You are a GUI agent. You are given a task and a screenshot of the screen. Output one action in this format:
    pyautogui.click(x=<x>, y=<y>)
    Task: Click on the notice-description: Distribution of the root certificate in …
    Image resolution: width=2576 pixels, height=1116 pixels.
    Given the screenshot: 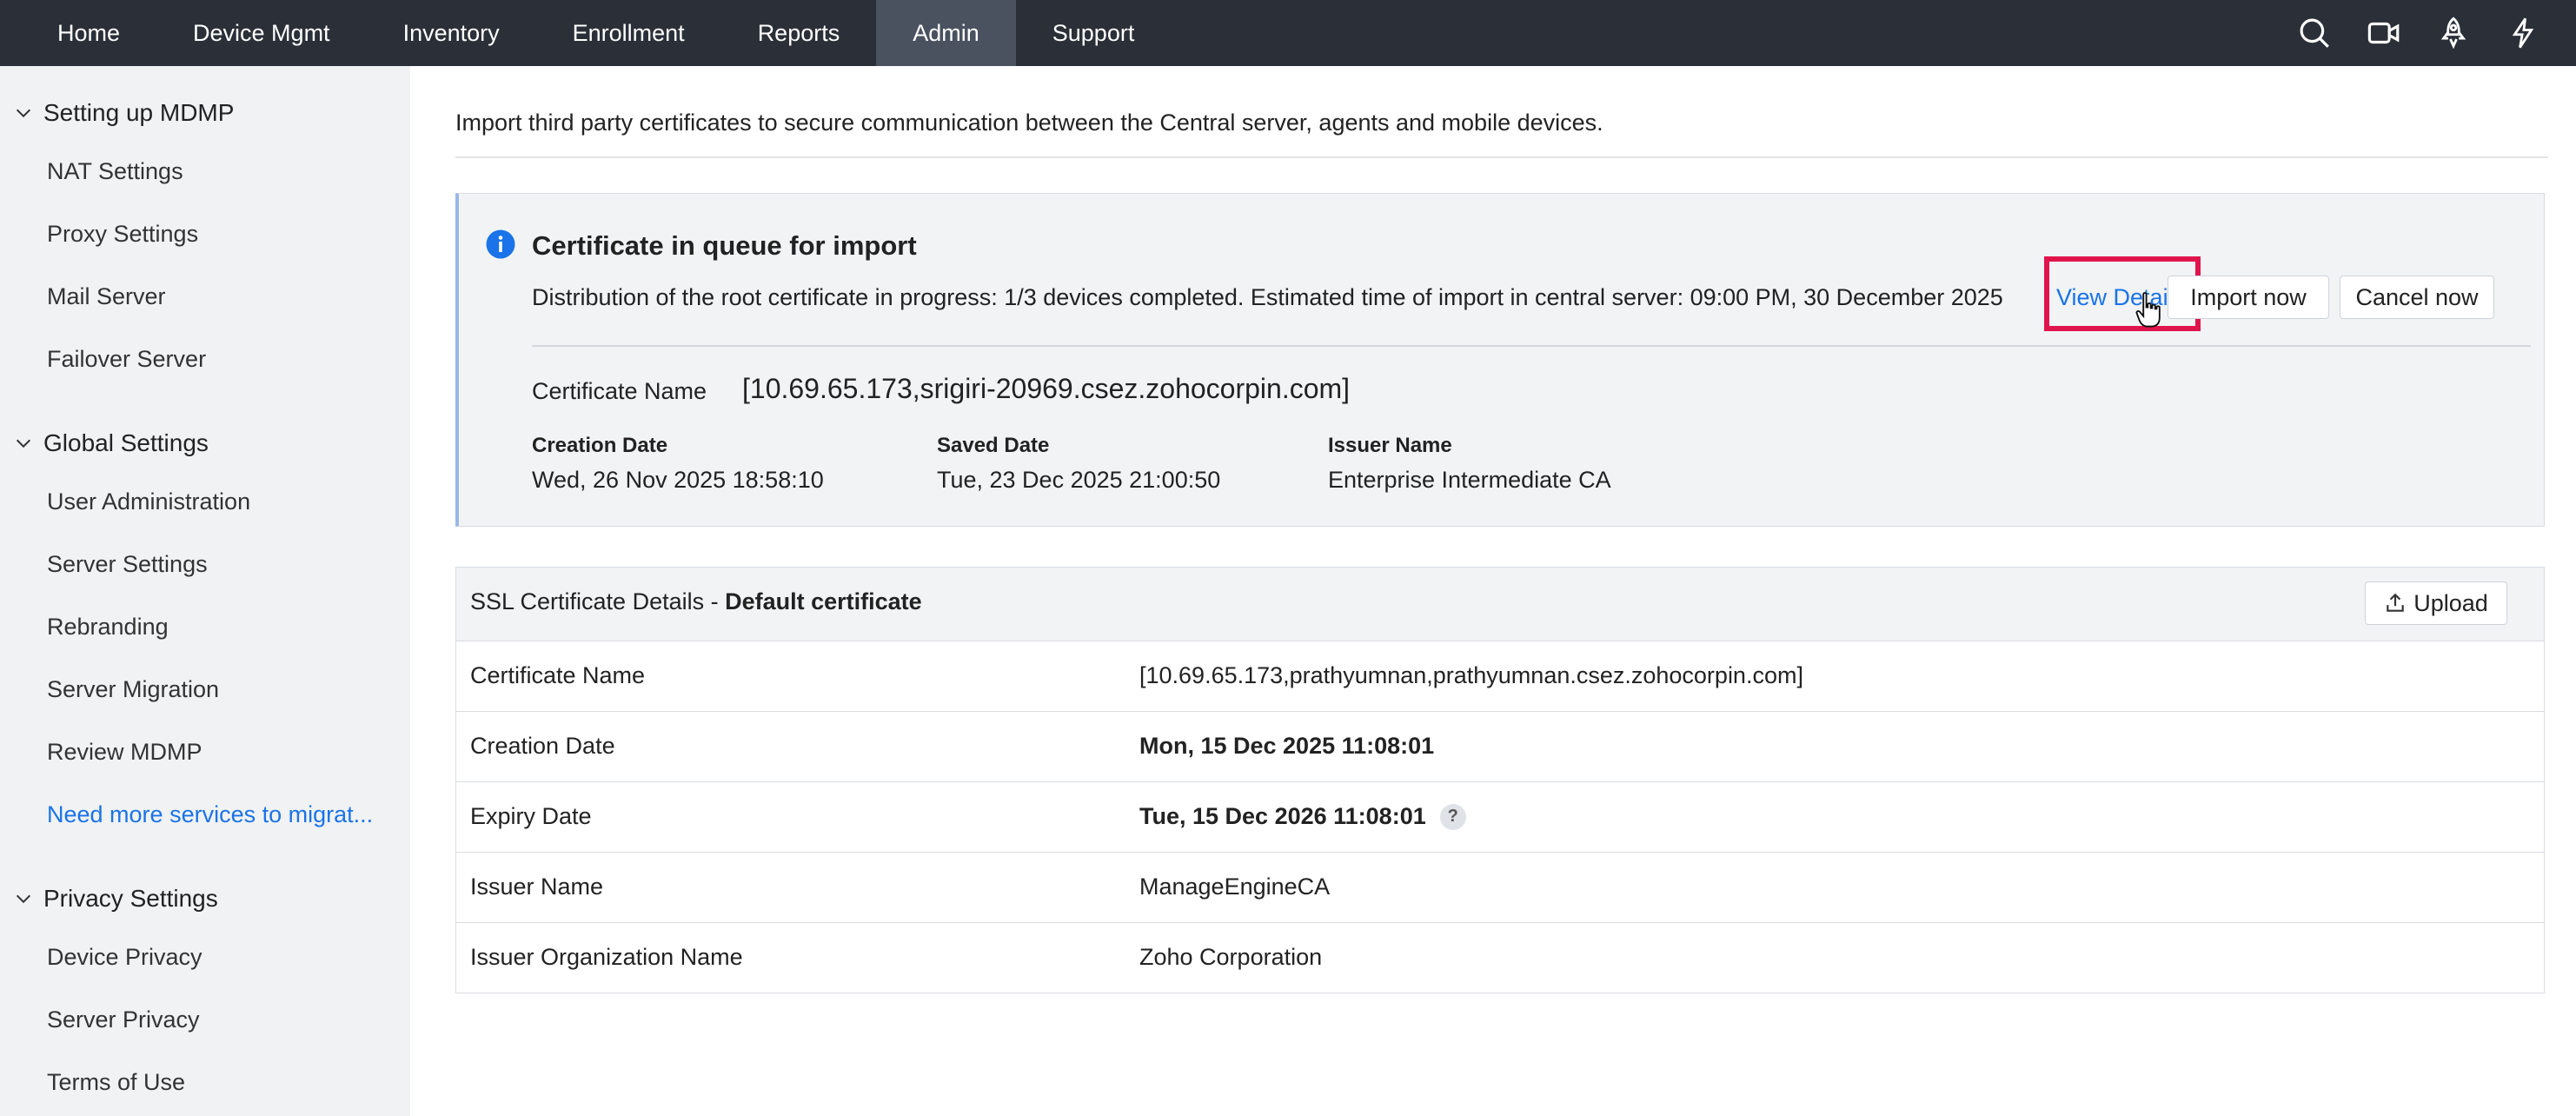 What is the action you would take?
    pyautogui.click(x=1267, y=297)
    